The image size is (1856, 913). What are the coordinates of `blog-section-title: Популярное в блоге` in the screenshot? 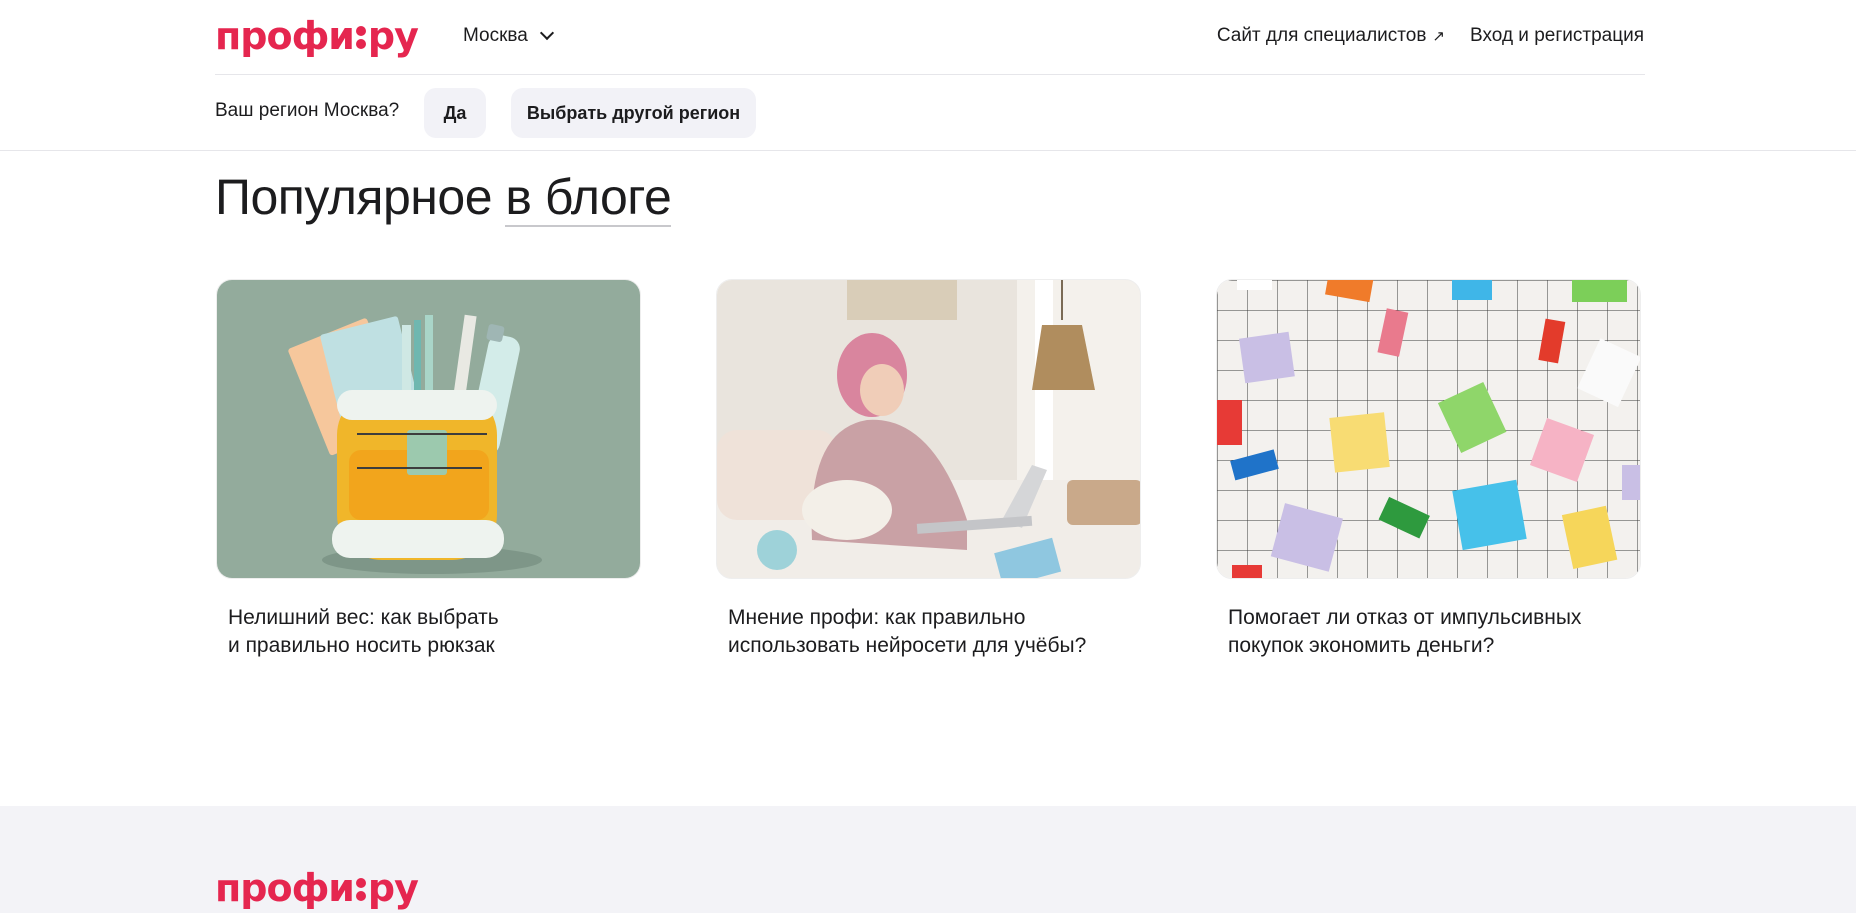 It's located at (443, 197).